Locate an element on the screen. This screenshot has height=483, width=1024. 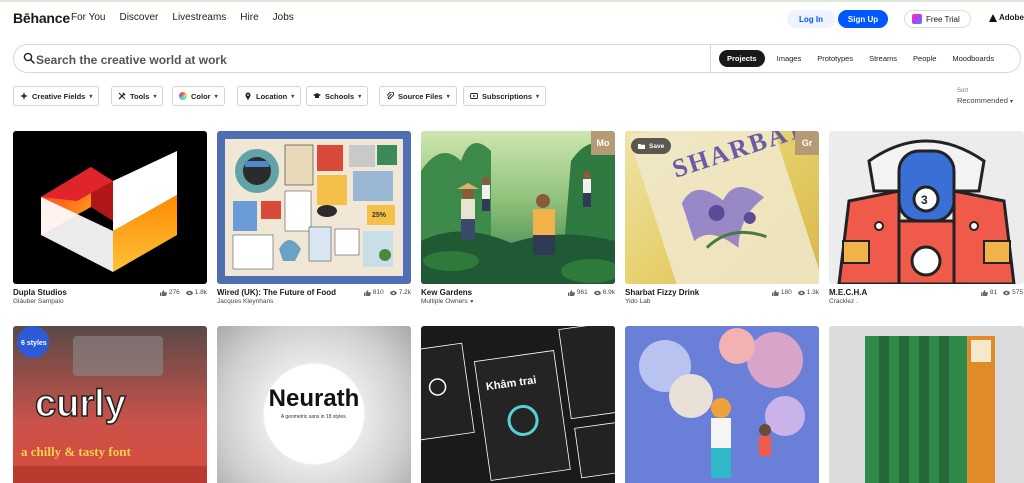
svg-text: 6 styles is located at coordinates (34, 343).